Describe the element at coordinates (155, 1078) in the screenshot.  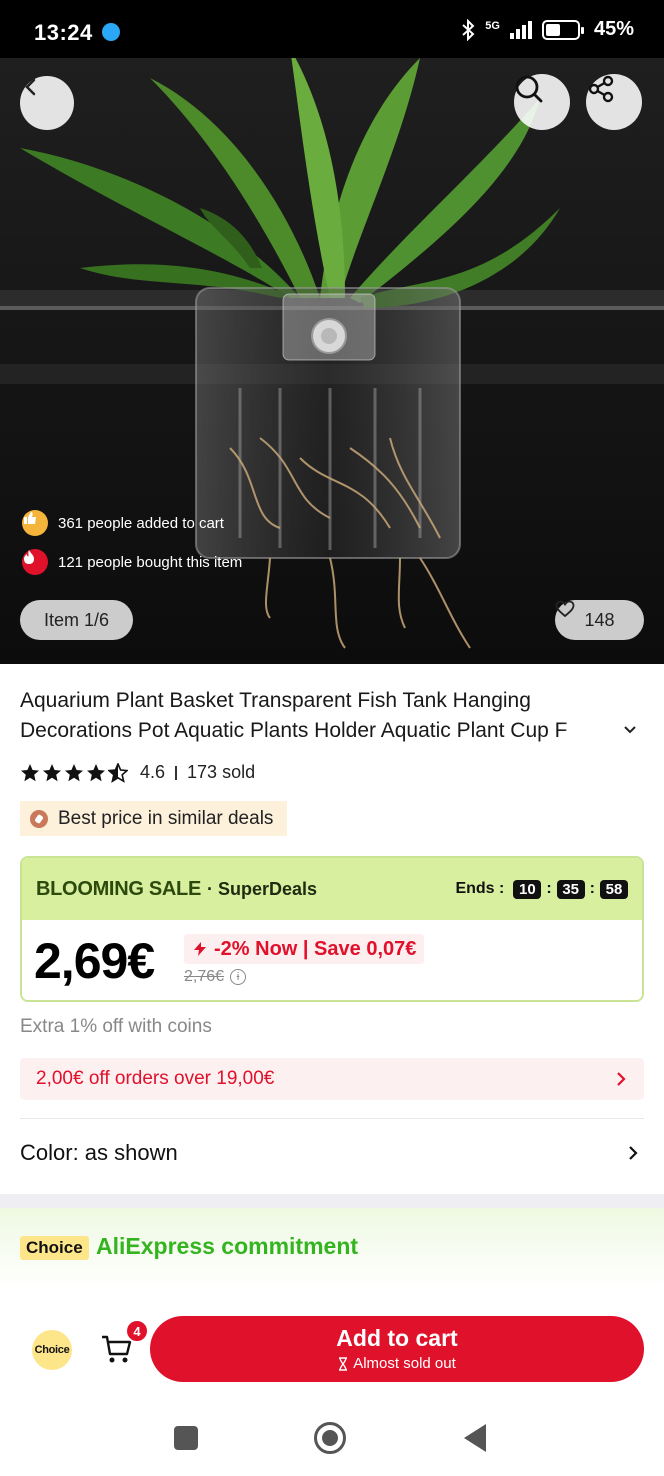
I see `coupon-text: 2,00€ off orders over 19,00€` at that location.